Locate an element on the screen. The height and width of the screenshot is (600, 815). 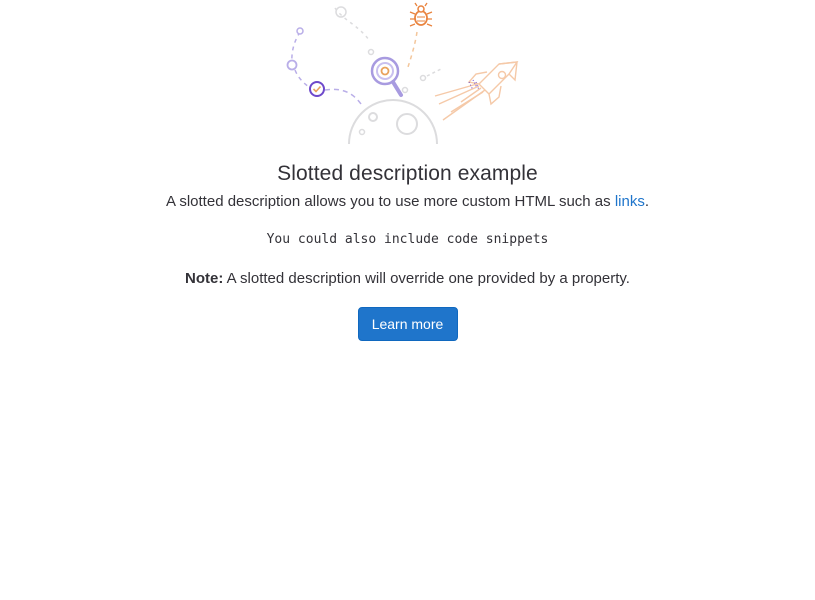
code-snippet-text: You could also include code snippets is located at coordinates (407, 239).